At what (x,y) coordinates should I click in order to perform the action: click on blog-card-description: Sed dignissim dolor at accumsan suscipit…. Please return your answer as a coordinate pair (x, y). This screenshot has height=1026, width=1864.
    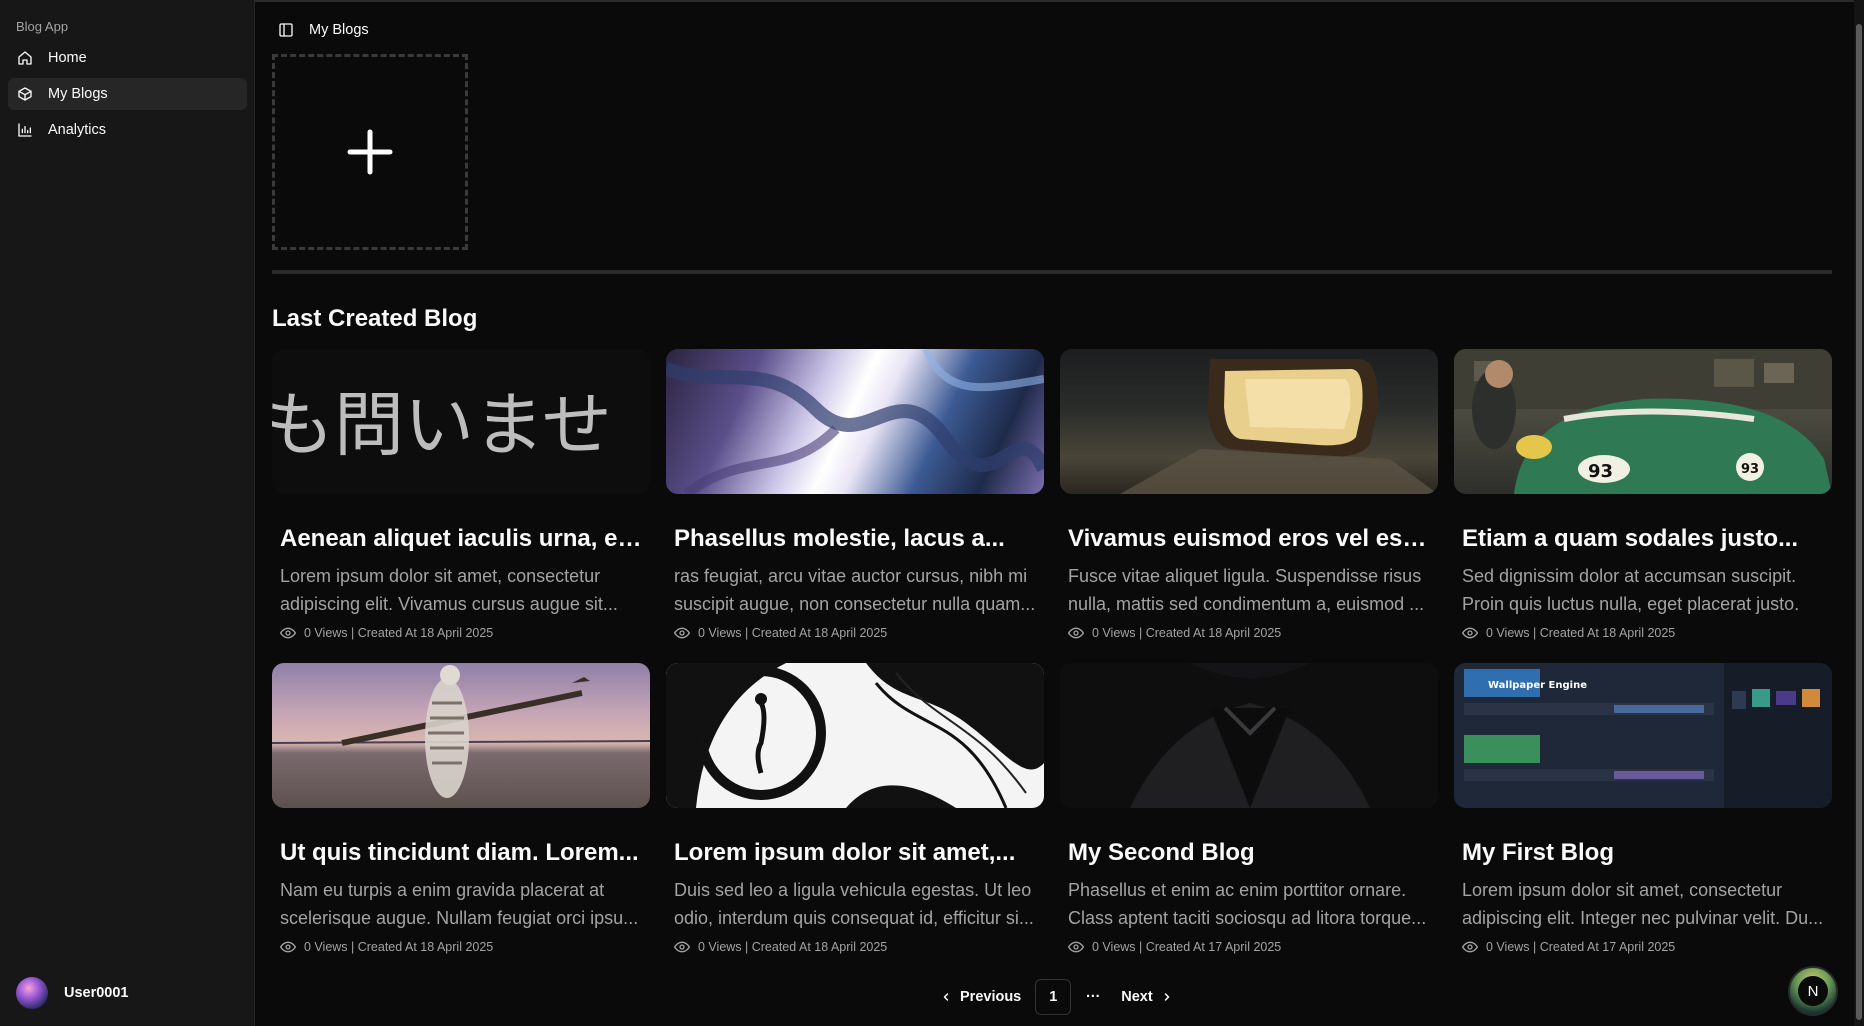
    Looking at the image, I should click on (1631, 590).